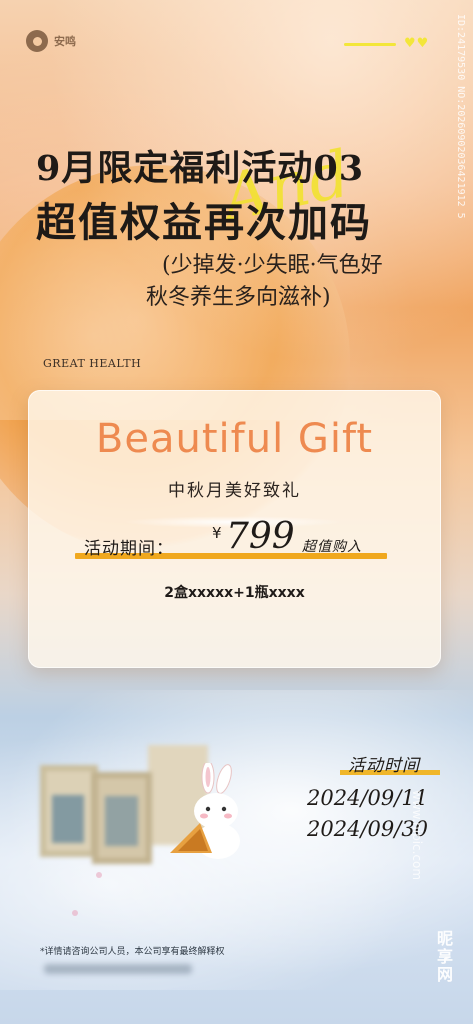  I want to click on heart-icon: ♥♥, so click(417, 43).